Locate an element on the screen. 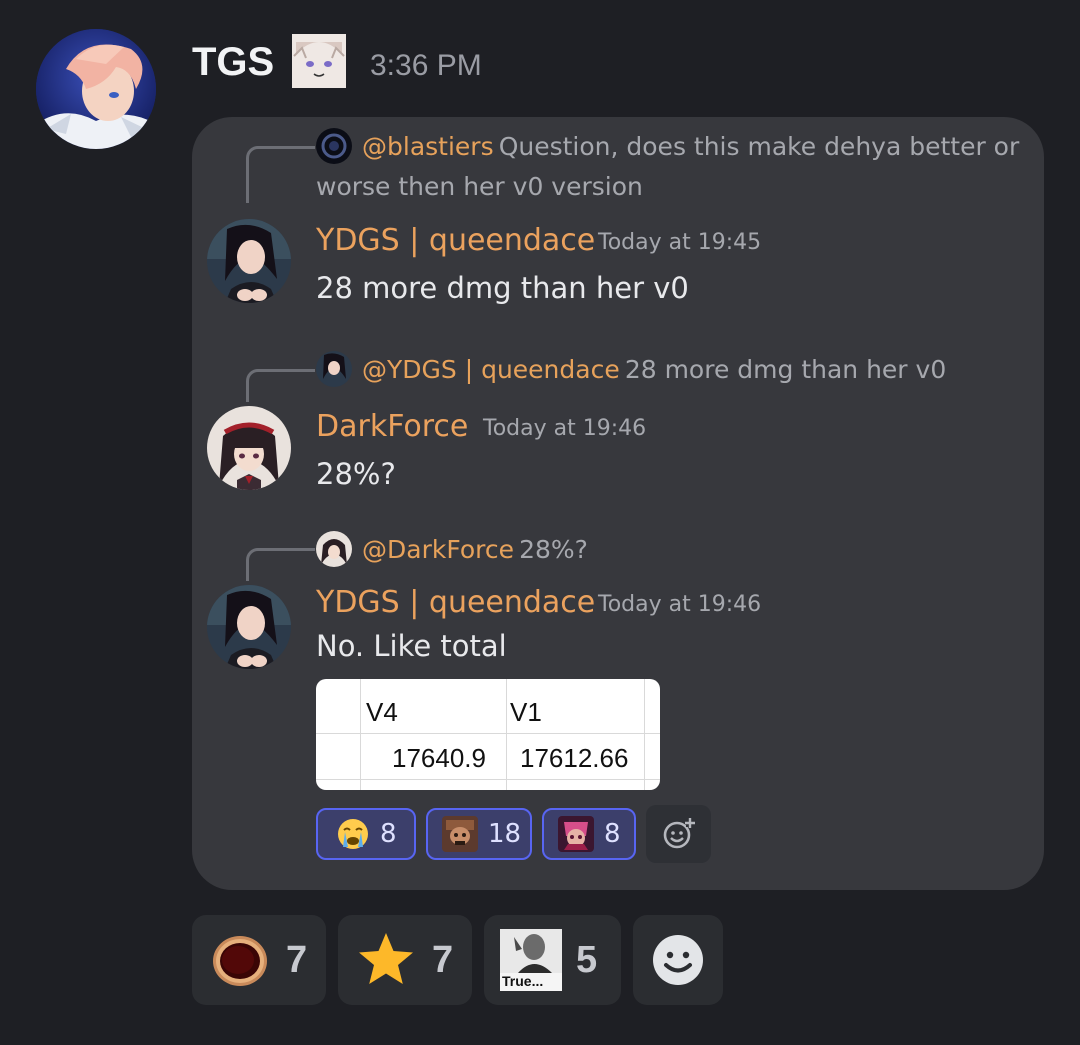 The height and width of the screenshot is (1045, 1080). reply-mention: @DarkForce is located at coordinates (438, 549).